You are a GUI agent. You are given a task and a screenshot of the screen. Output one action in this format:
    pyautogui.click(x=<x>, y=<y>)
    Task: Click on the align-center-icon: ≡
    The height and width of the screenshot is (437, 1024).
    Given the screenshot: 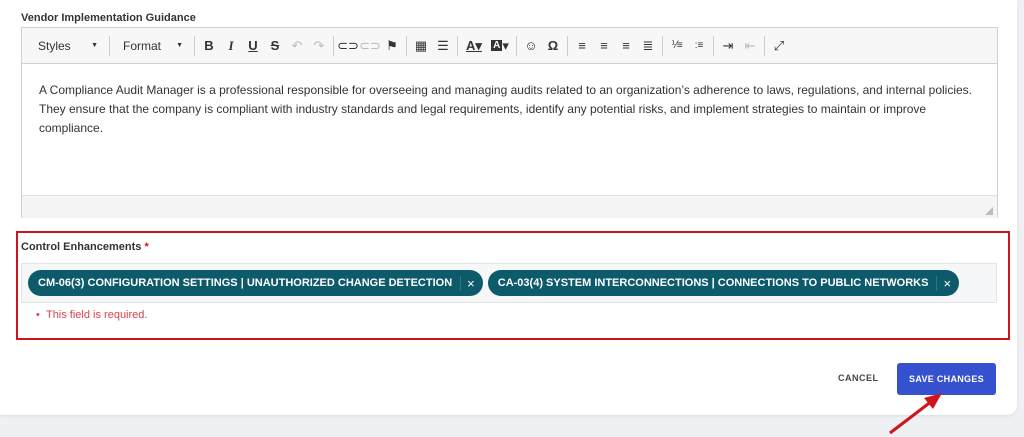 What is the action you would take?
    pyautogui.click(x=604, y=46)
    